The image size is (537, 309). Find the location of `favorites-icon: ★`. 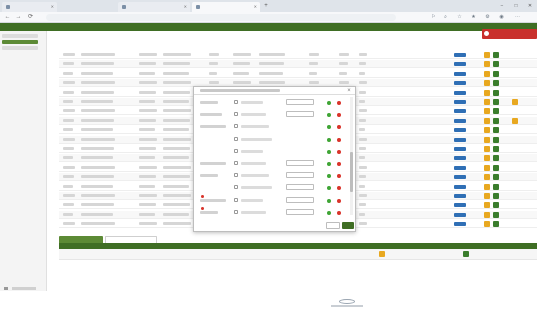

favorites-icon: ★ is located at coordinates (473, 17).